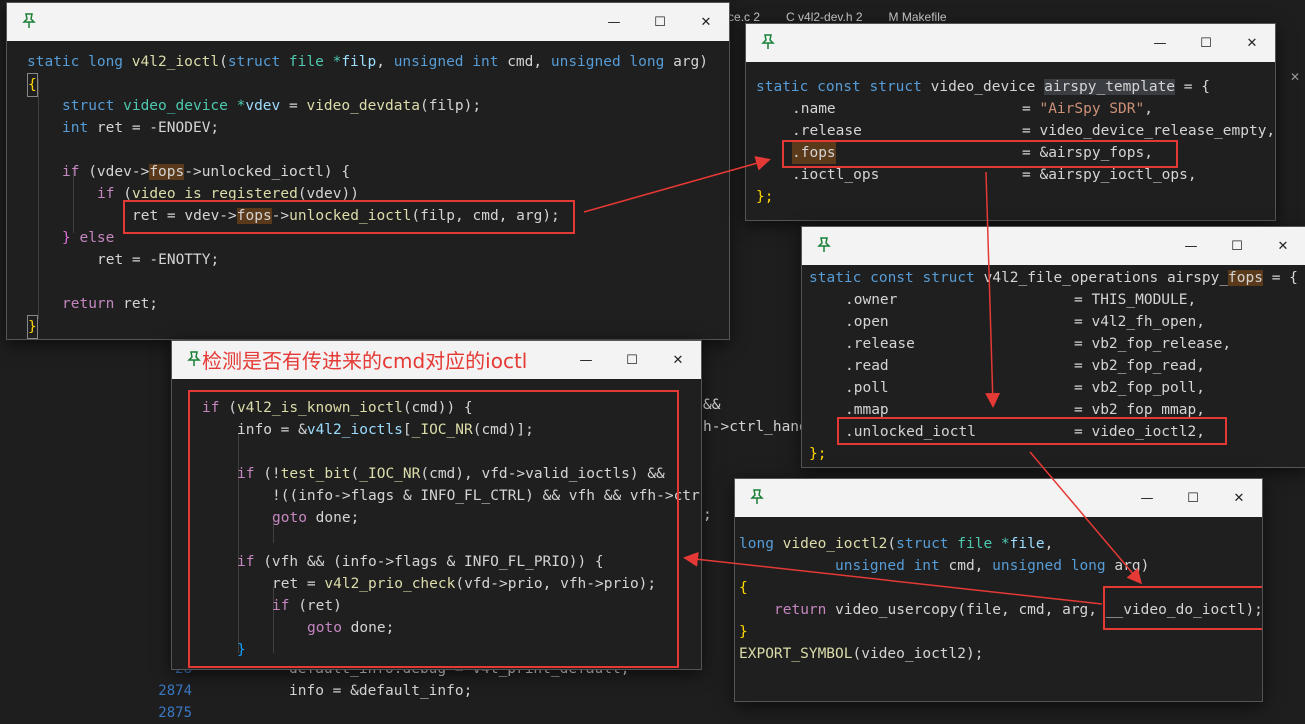 The image size is (1305, 724). Describe the element at coordinates (175, 713) in the screenshot. I see `line-number: 2875` at that location.